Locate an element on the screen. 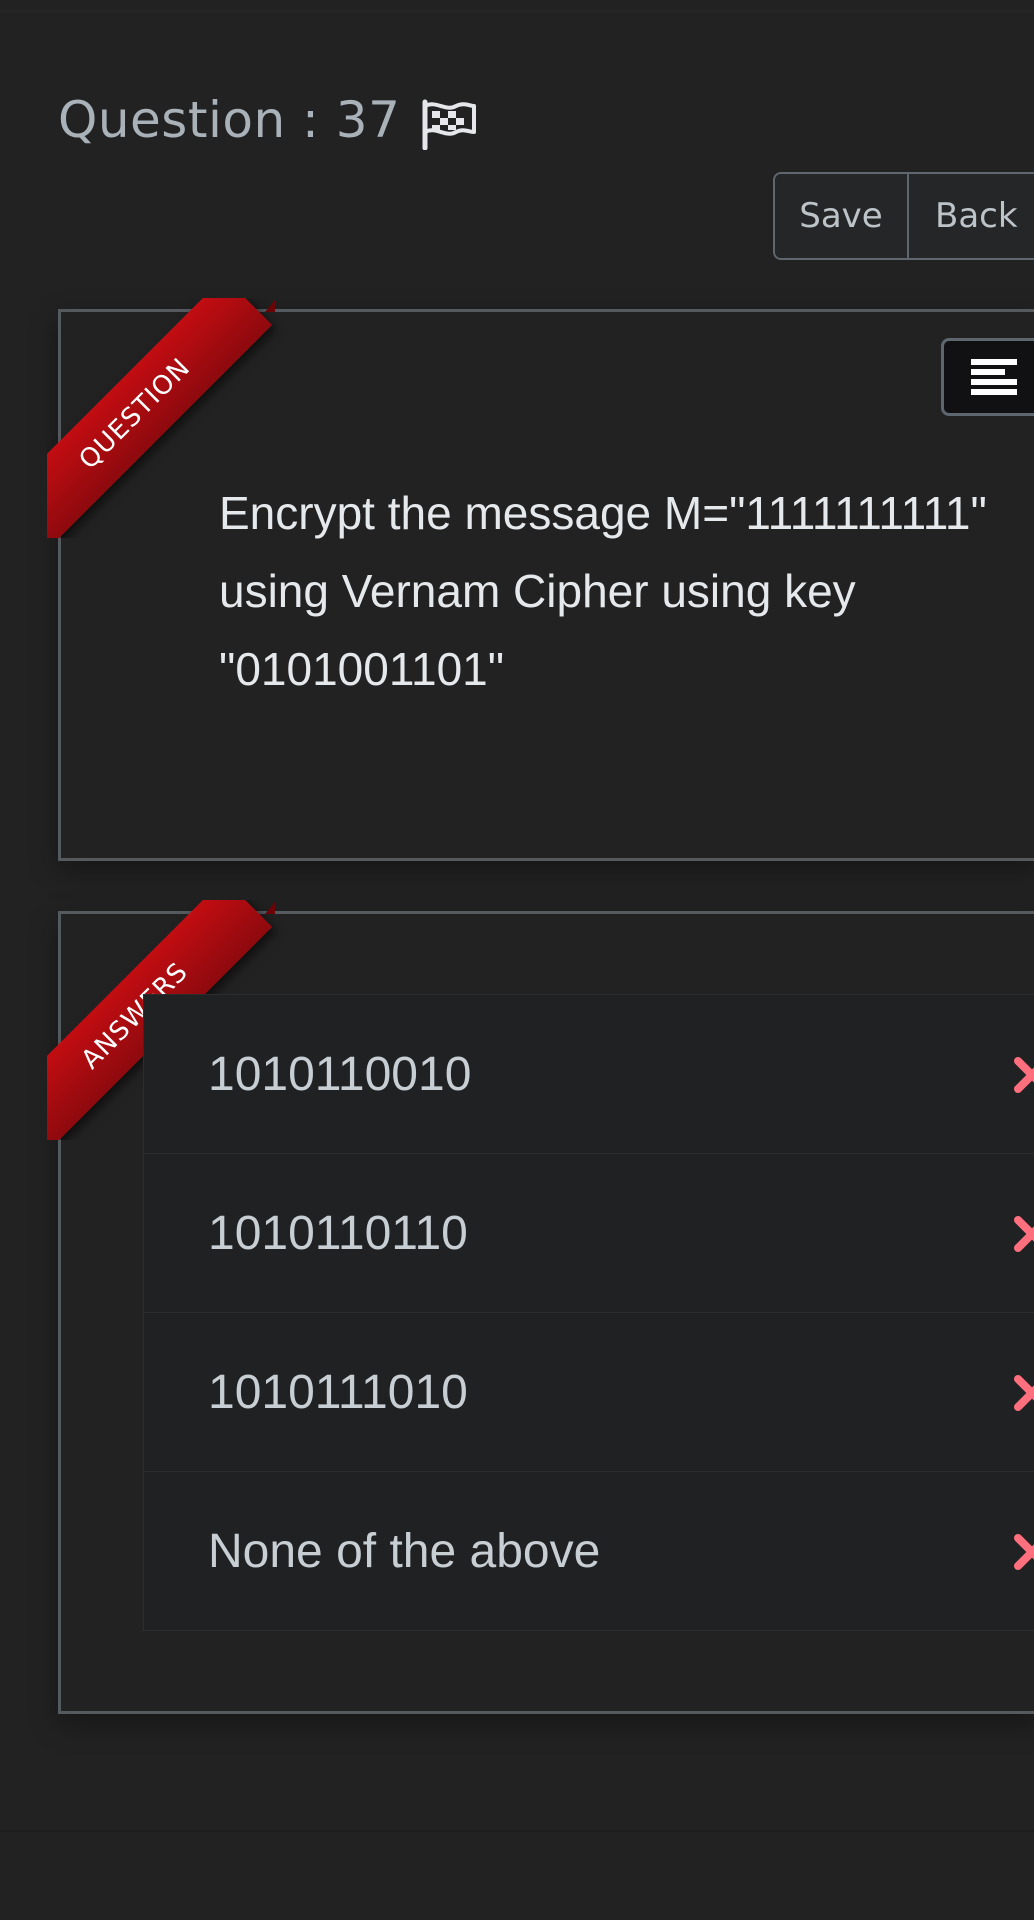 This screenshot has width=1034, height=1920. answer-text: None of the above is located at coordinates (404, 1551).